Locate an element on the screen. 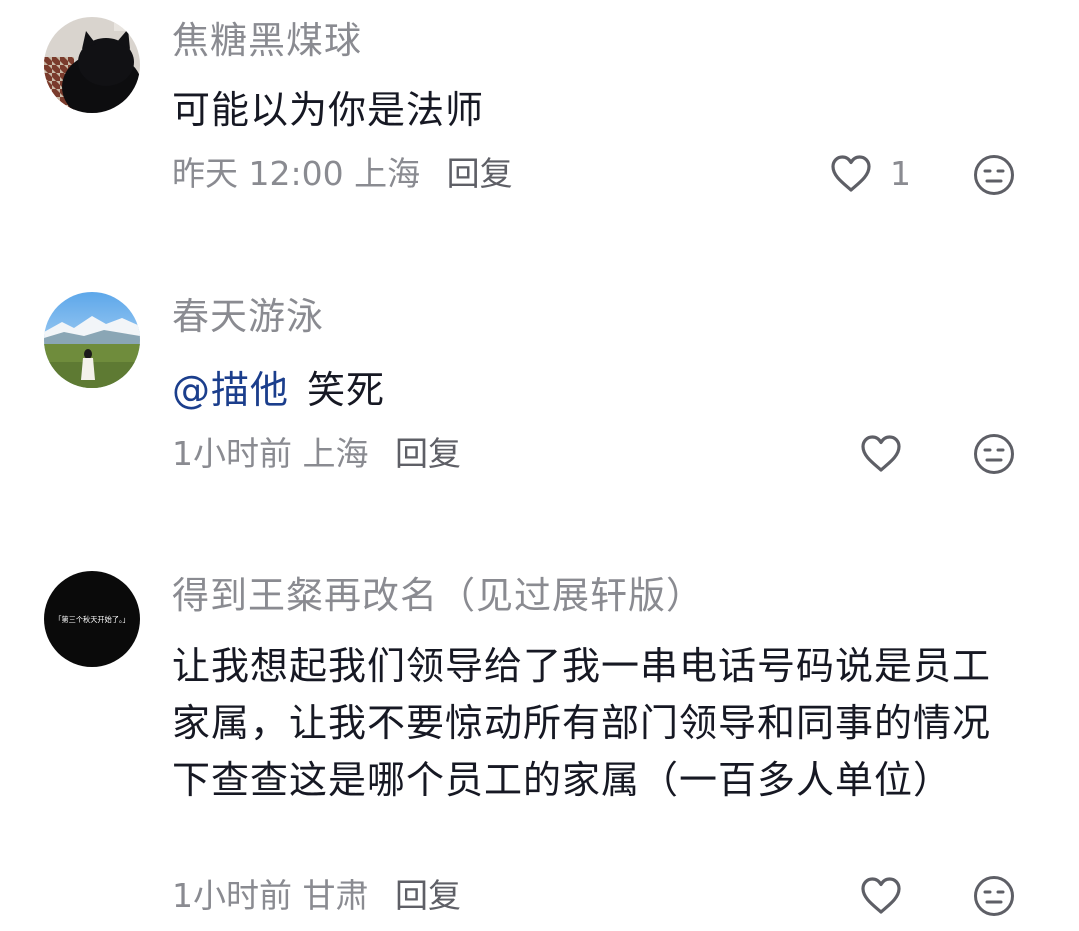 The image size is (1079, 931). black-text-avatar-icon: 「第三个秋天开始了。」 is located at coordinates (92, 619).